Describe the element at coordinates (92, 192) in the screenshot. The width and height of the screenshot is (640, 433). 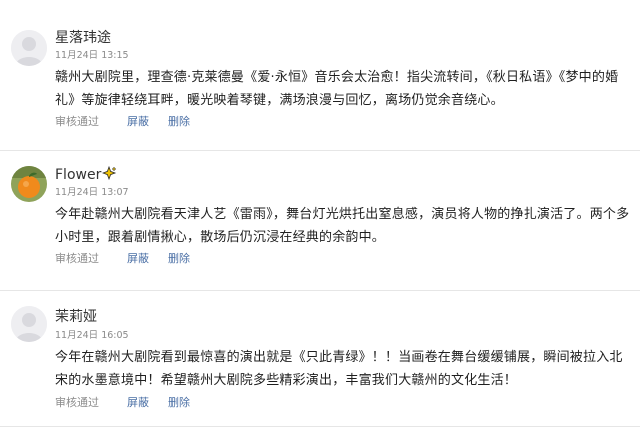
I see `comment-time: 11月24日 13:07` at that location.